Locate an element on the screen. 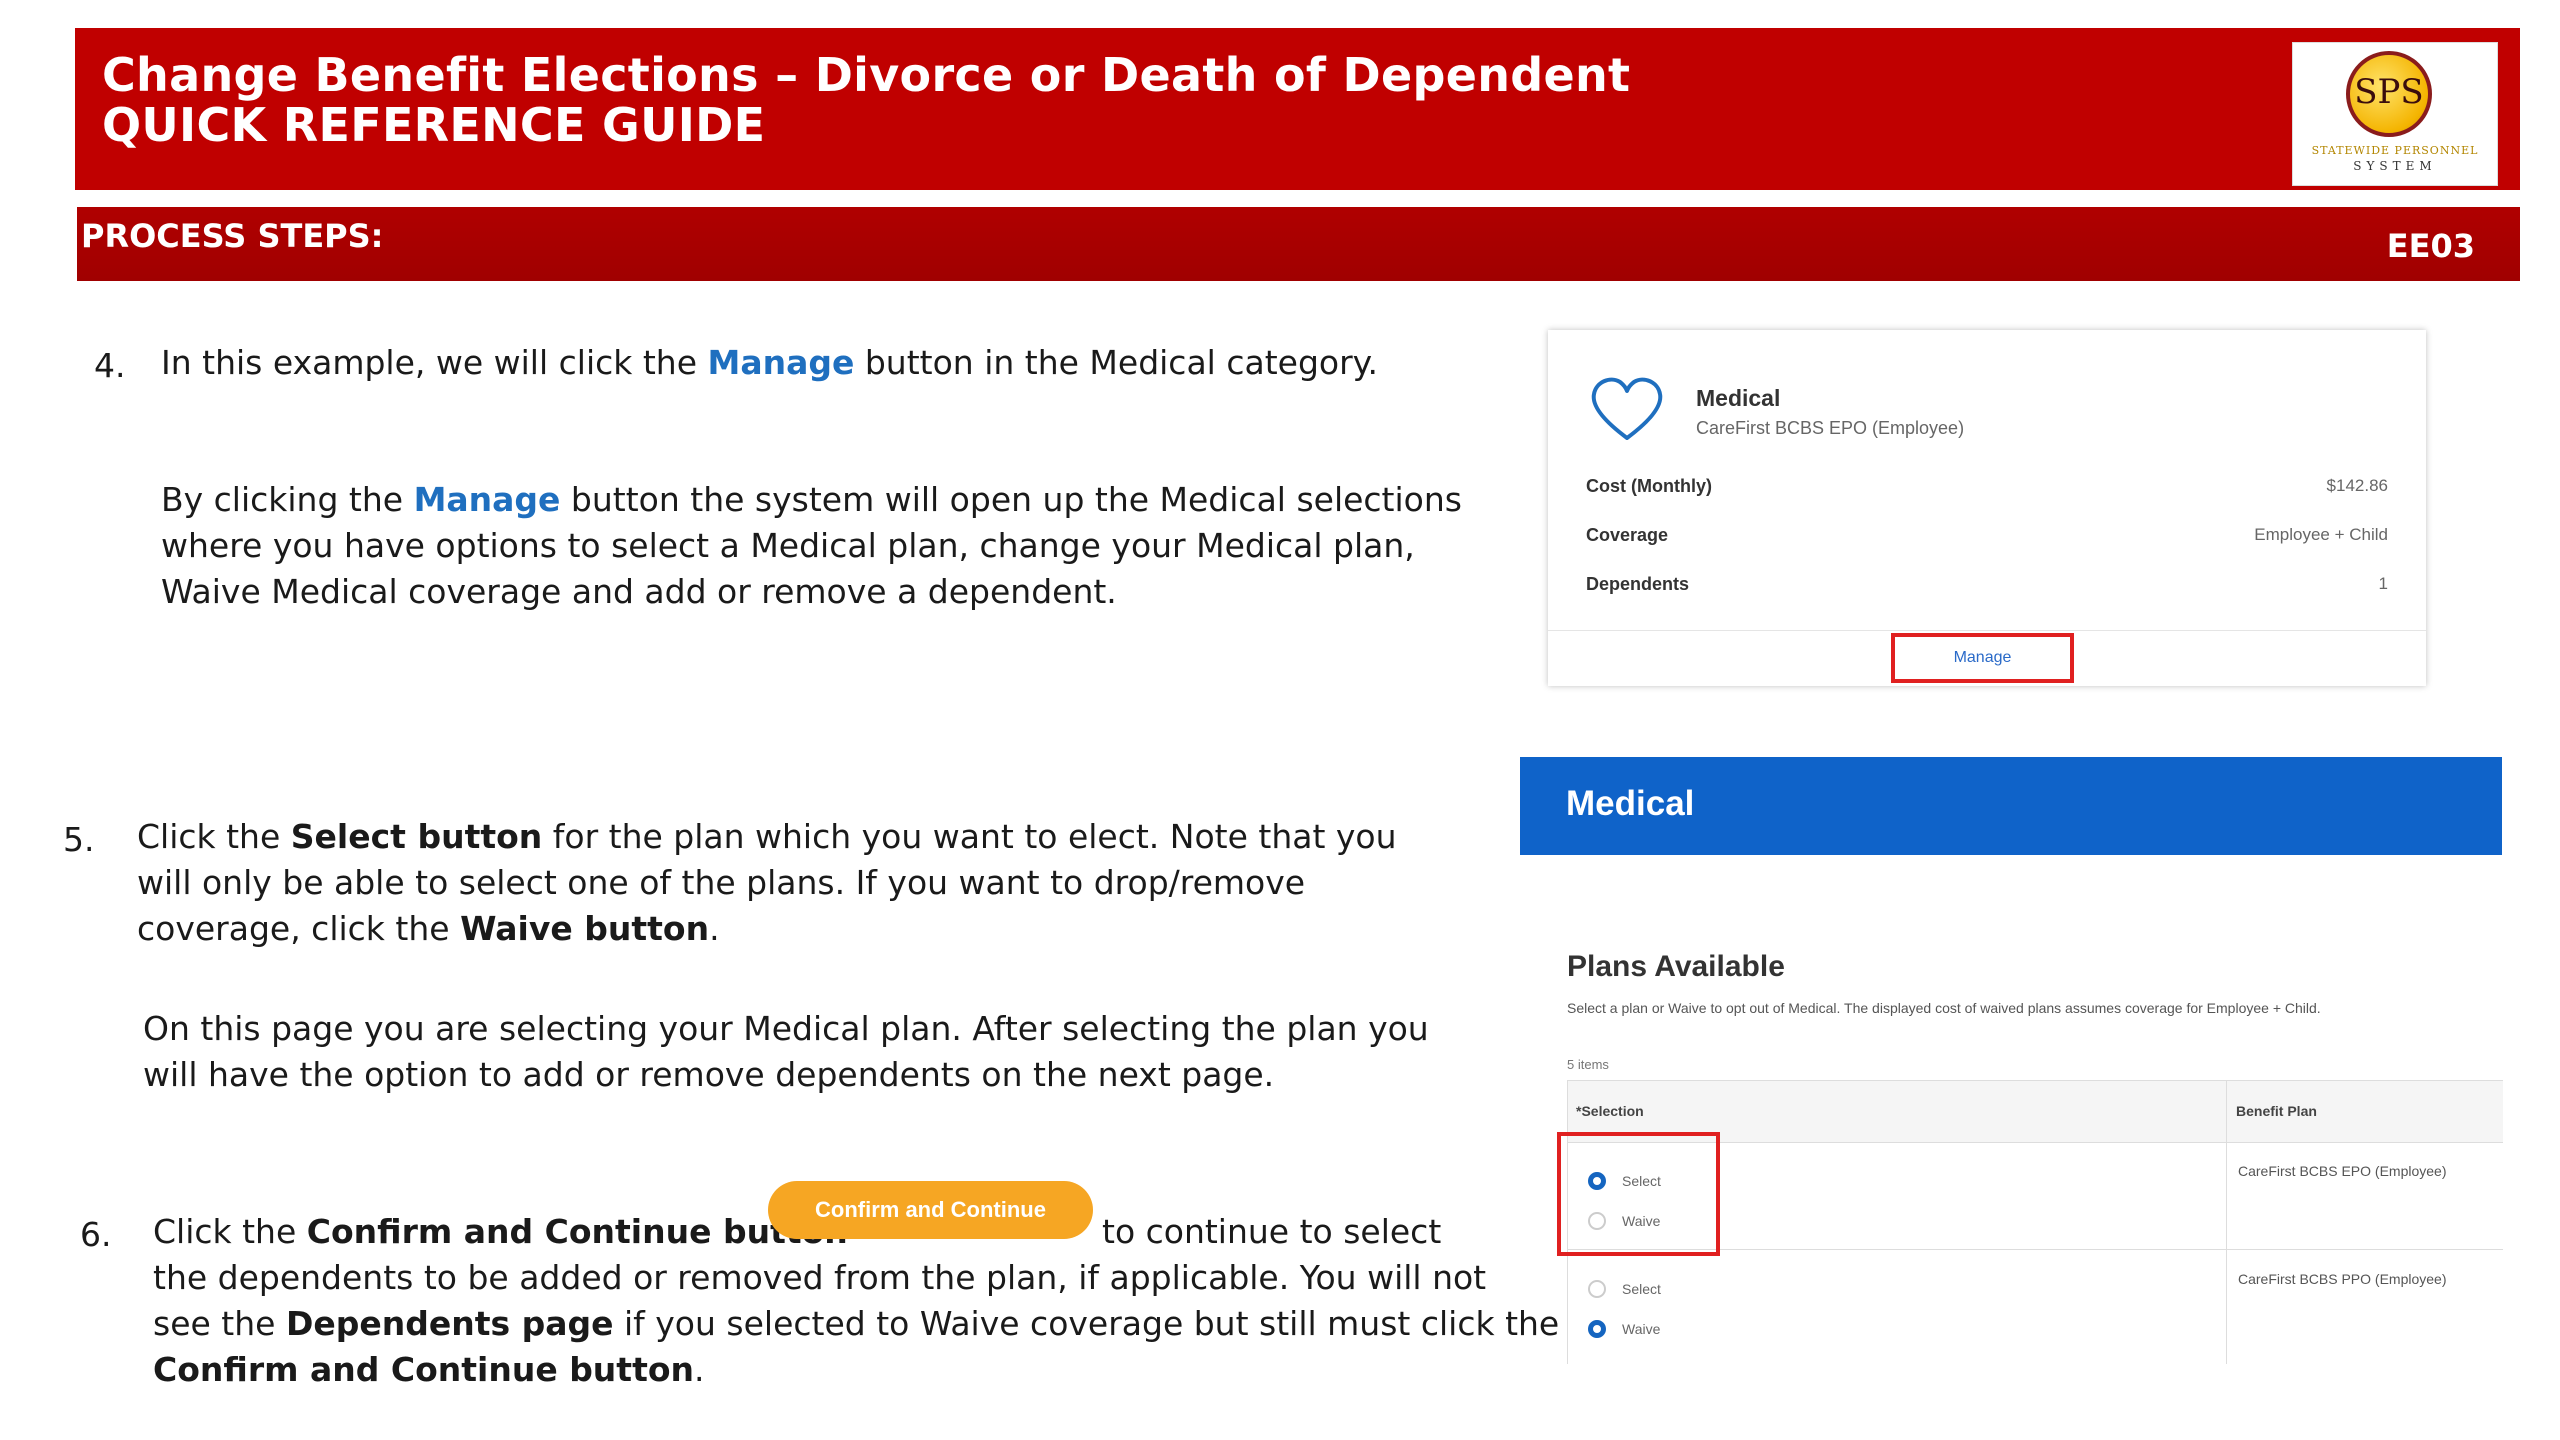 This screenshot has height=1440, width=2560. process-steps-label: PROCESS STEPS: is located at coordinates (232, 236).